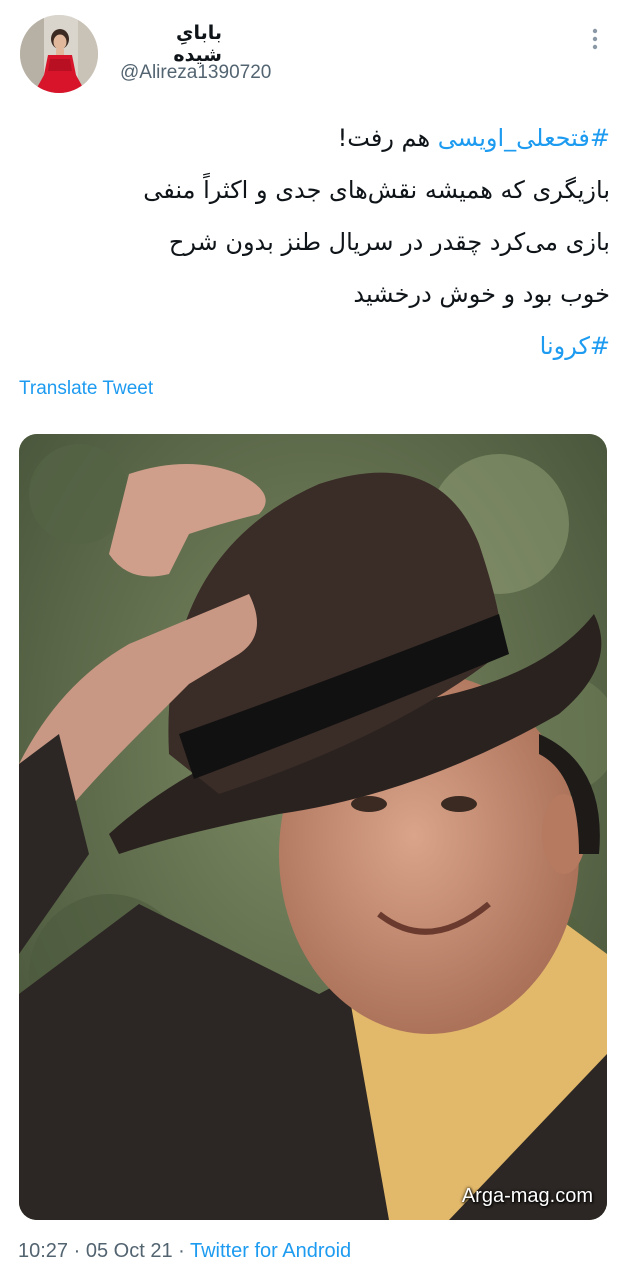 This screenshot has width=626, height=1280. I want to click on avatar, so click(59, 54).